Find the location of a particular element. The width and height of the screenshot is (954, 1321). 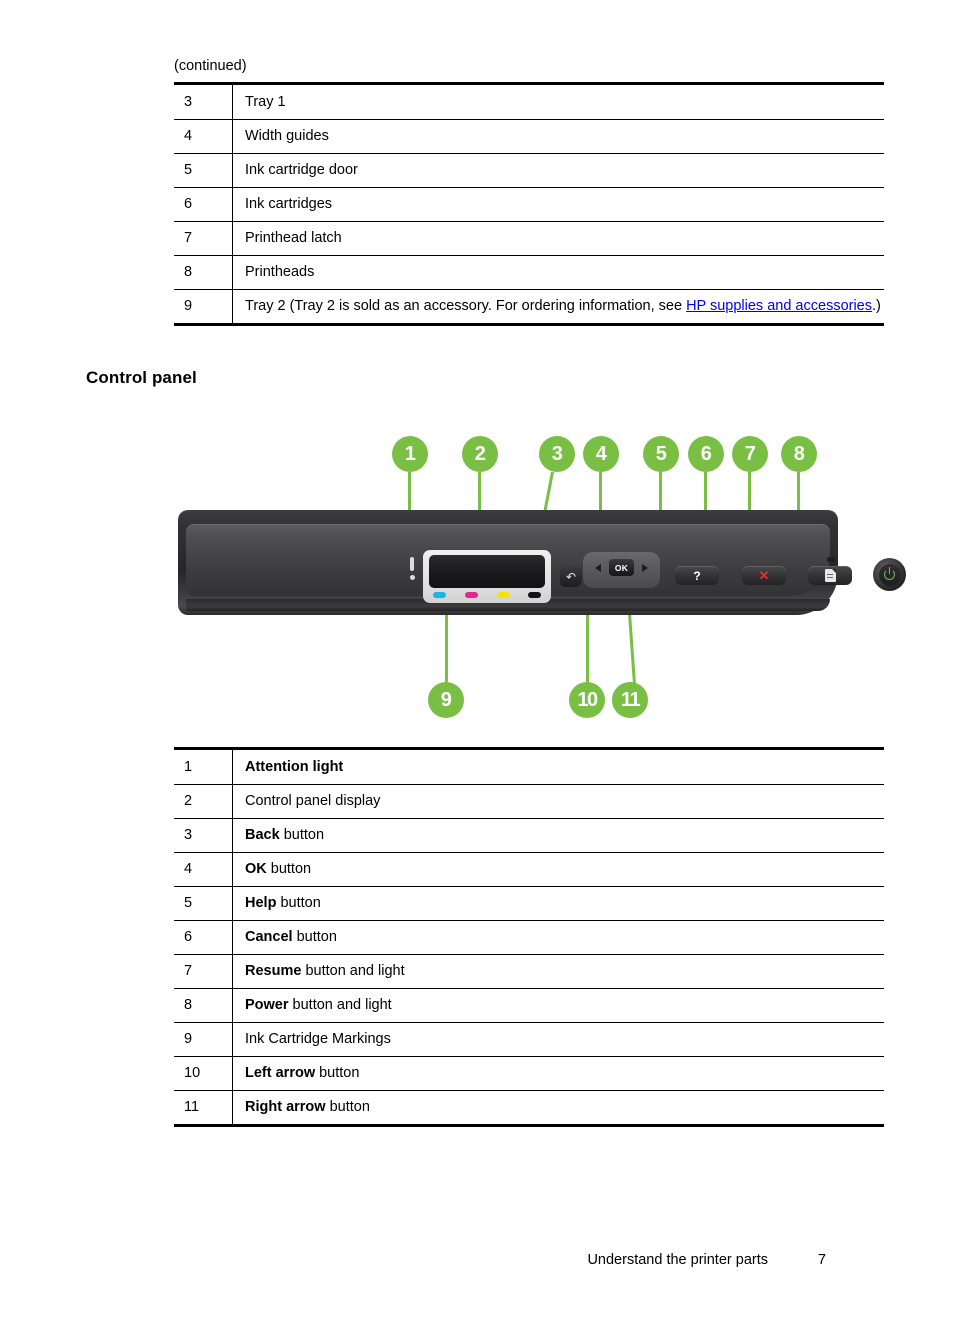

table-row: 7 Resume button and light is located at coordinates (529, 971).